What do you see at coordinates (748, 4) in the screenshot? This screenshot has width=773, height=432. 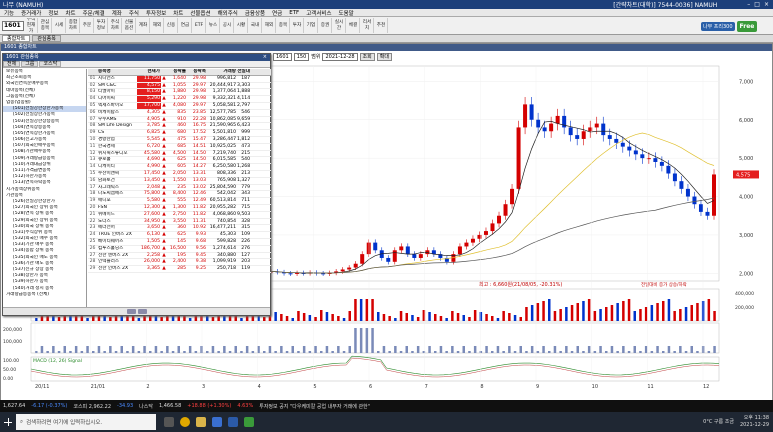 I see `minimize-icon: –` at bounding box center [748, 4].